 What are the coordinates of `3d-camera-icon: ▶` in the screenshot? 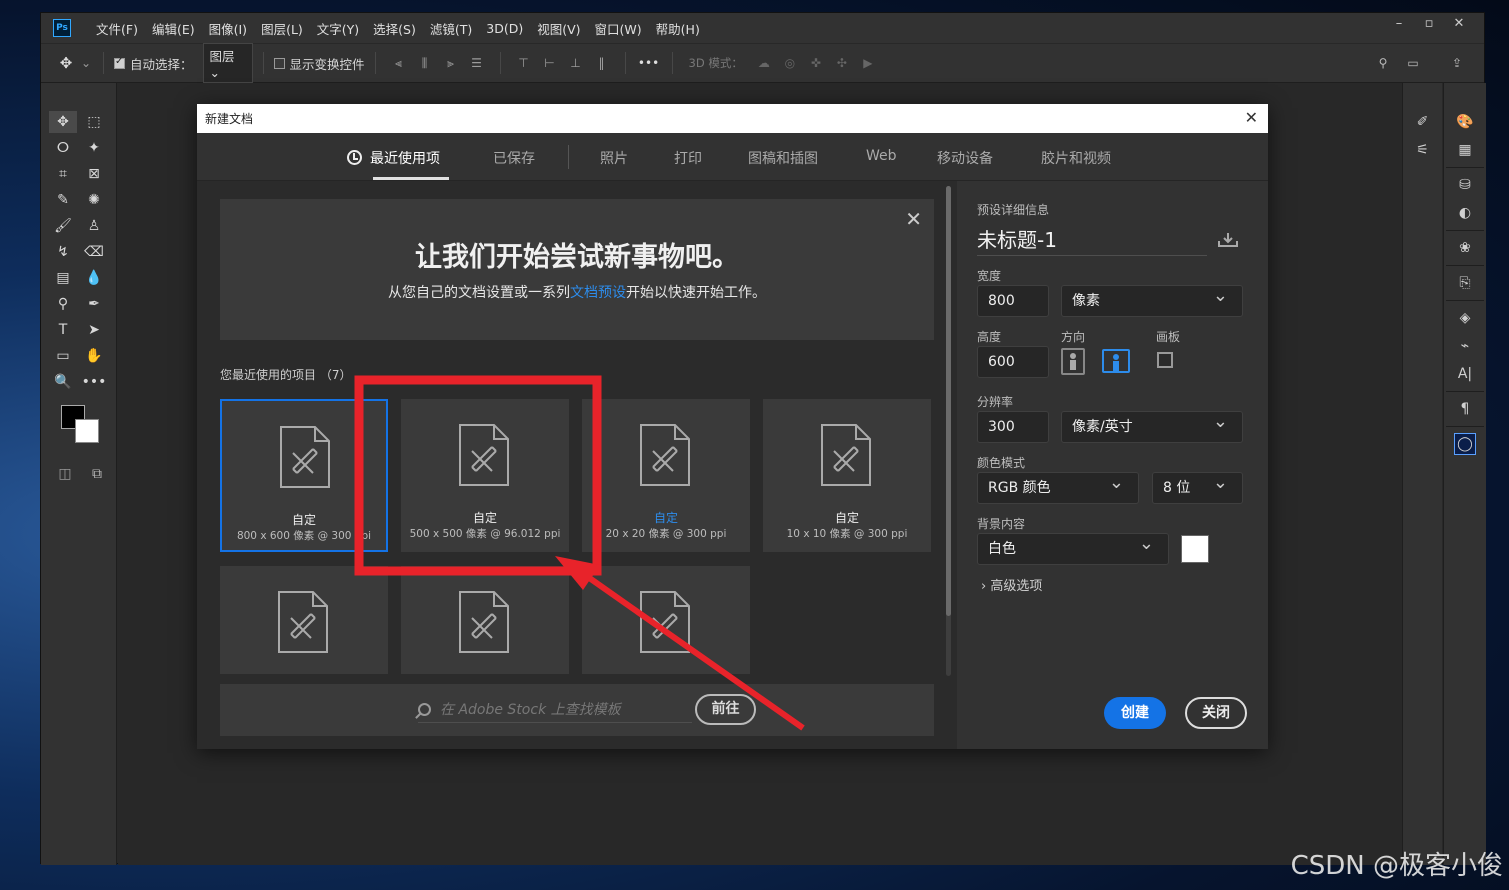 It's located at (868, 63).